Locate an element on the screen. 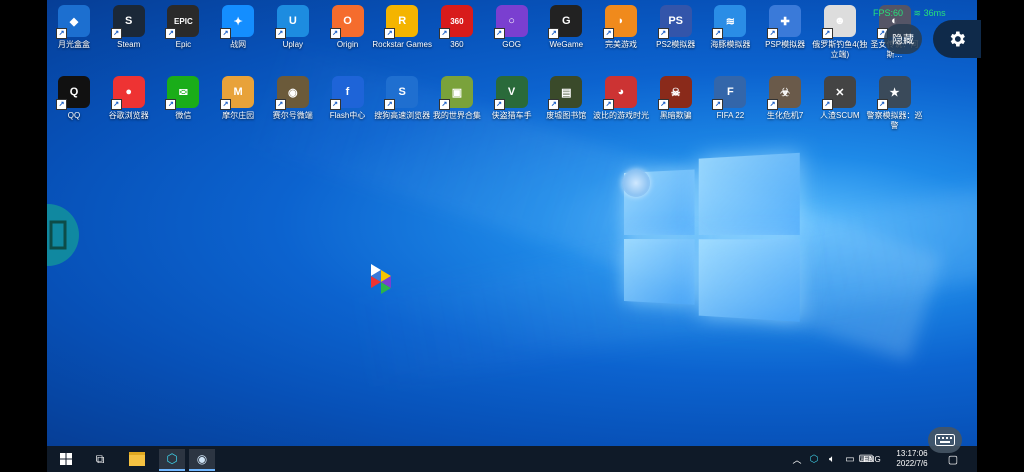  desktop-icon-label: 完美游戏 is located at coordinates (621, 44).